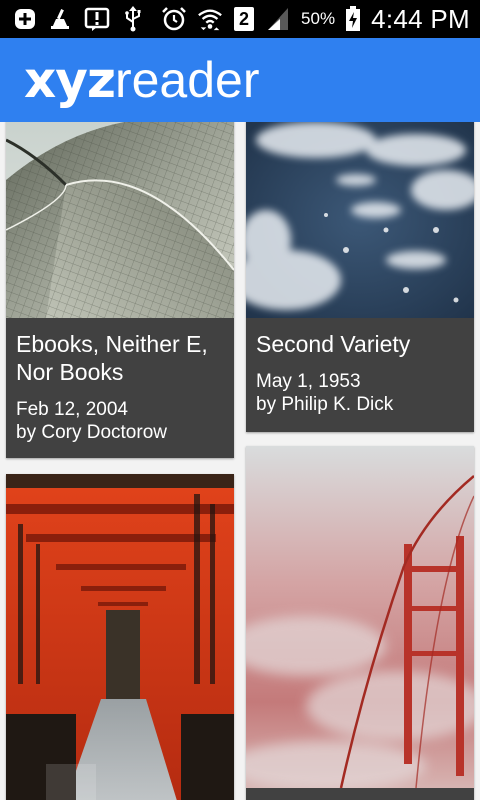  Describe the element at coordinates (187, 80) in the screenshot. I see `logo-light-part: reader` at that location.